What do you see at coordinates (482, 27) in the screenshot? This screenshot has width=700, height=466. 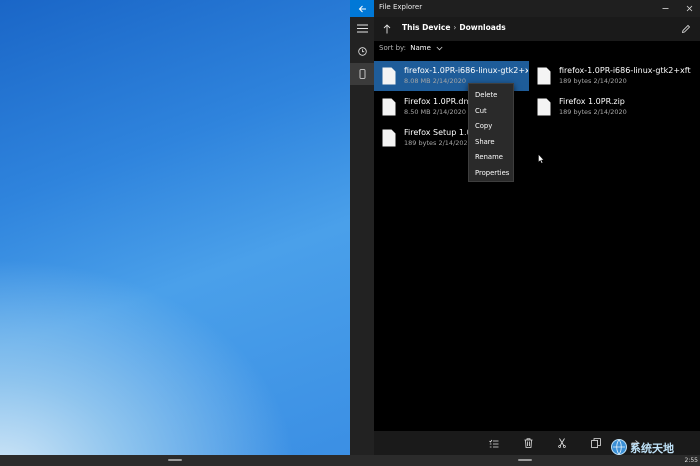 I see `breadcrumb-downloads: Downloads` at bounding box center [482, 27].